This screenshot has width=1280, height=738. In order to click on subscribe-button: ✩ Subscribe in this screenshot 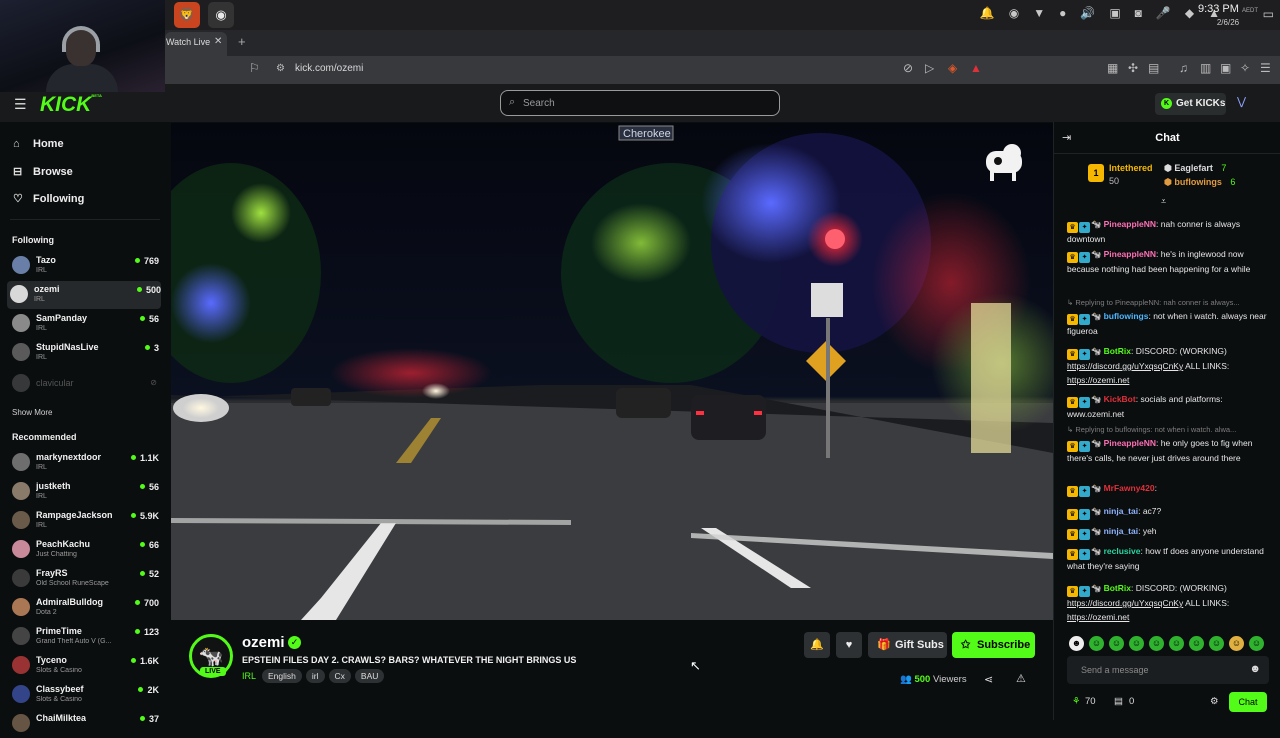, I will do `click(993, 645)`.